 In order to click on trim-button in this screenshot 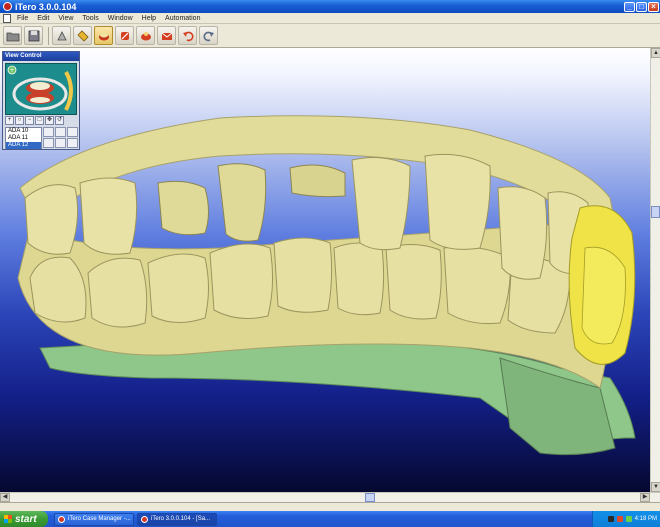, I will do `click(145, 35)`.